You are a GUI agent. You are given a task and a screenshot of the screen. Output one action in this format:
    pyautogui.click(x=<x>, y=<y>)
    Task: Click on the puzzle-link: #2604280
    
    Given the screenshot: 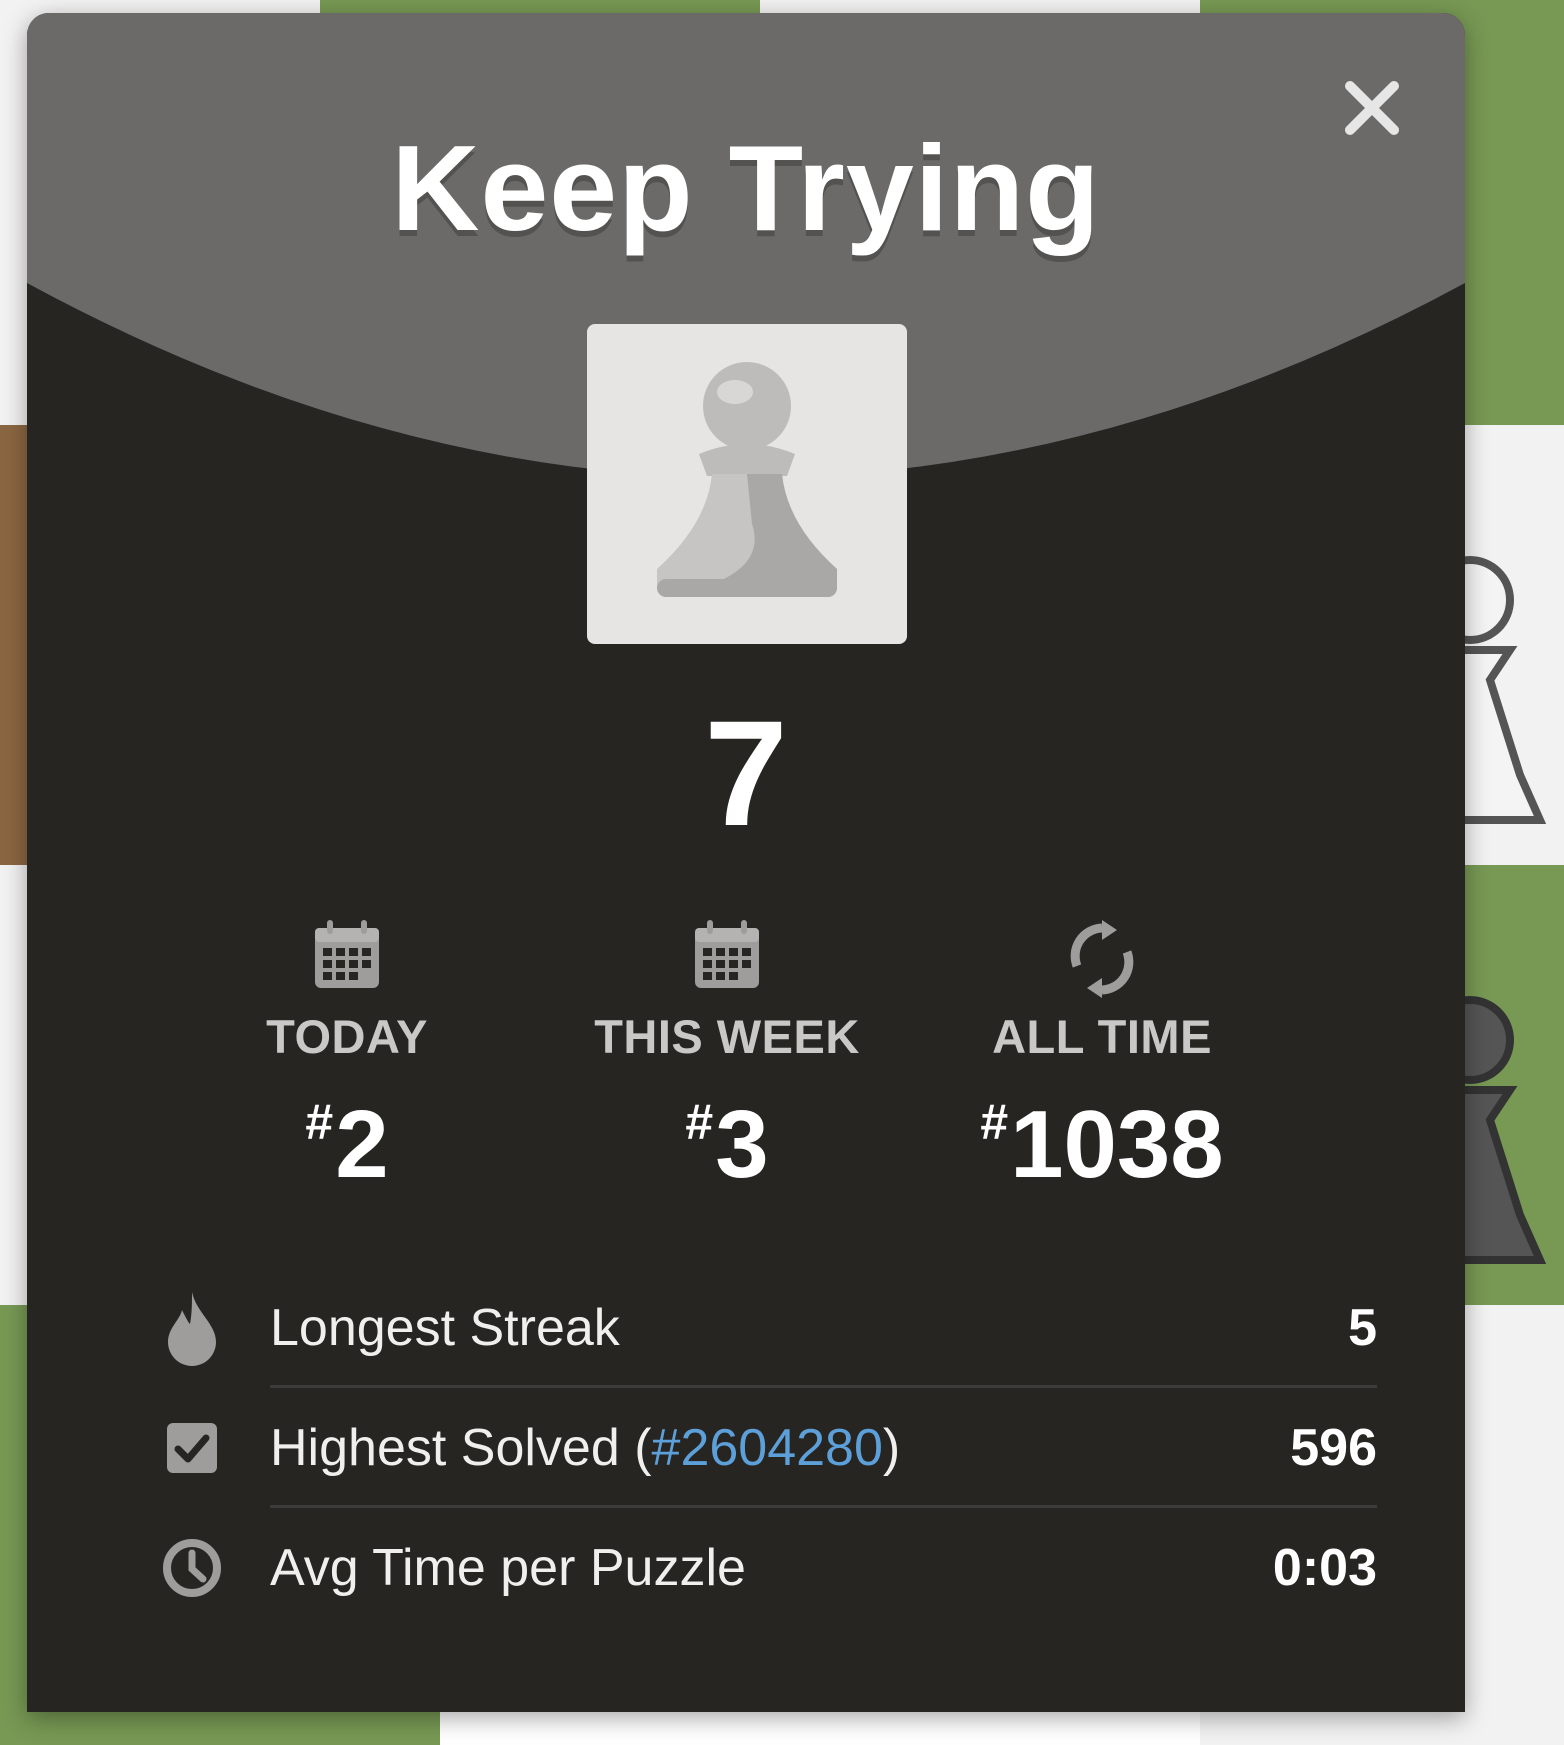 What is the action you would take?
    pyautogui.click(x=767, y=1448)
    